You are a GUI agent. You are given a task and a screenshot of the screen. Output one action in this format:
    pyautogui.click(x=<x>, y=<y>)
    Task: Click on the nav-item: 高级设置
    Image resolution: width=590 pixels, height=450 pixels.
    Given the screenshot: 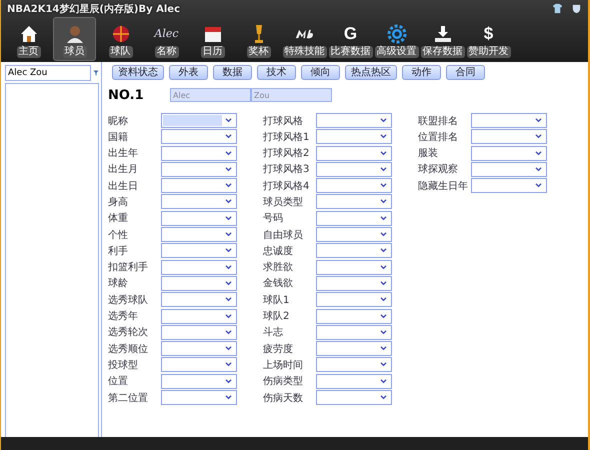 What is the action you would take?
    pyautogui.click(x=396, y=39)
    